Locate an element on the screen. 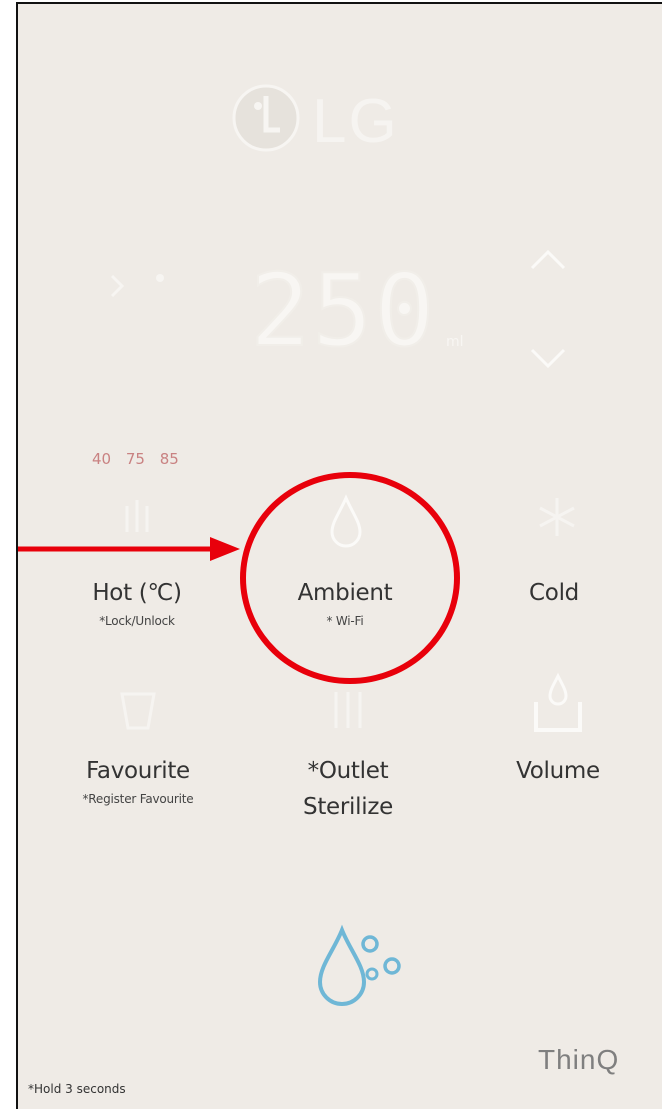  volume-label: Volume is located at coordinates (558, 771).